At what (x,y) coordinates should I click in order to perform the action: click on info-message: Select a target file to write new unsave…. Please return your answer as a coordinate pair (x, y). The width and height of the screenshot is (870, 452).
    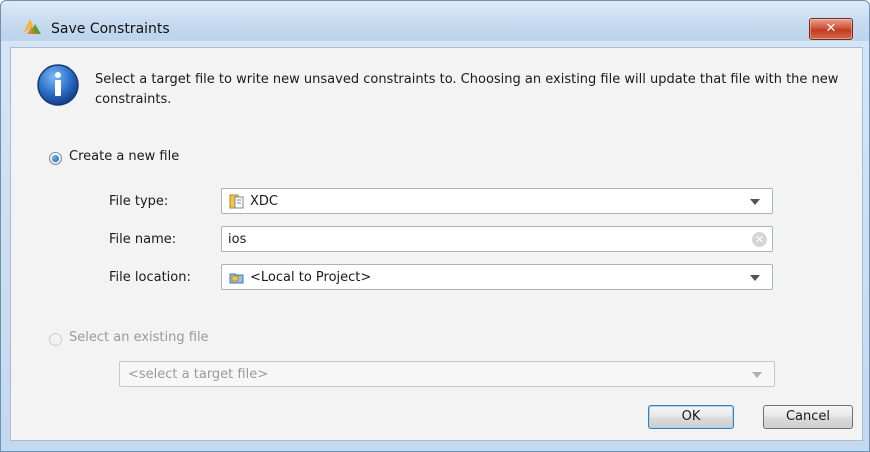
    Looking at the image, I should click on (467, 89).